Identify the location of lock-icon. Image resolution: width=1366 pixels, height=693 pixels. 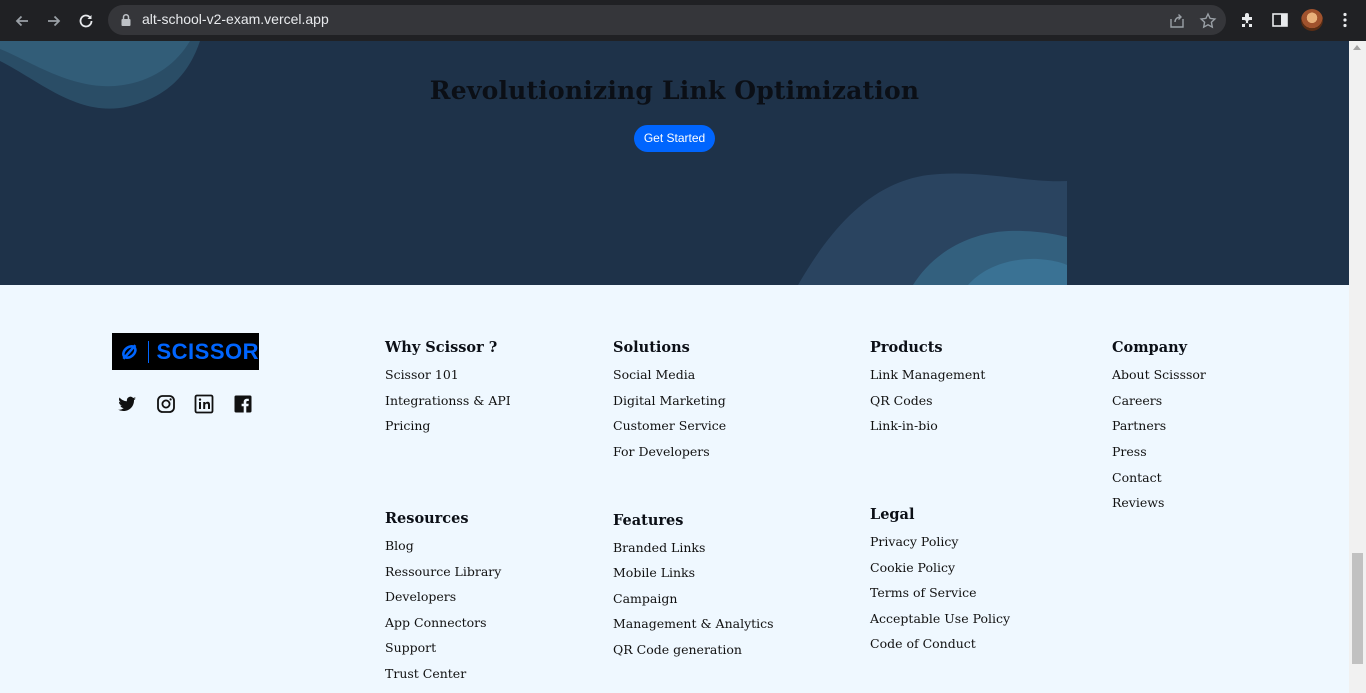
(126, 20).